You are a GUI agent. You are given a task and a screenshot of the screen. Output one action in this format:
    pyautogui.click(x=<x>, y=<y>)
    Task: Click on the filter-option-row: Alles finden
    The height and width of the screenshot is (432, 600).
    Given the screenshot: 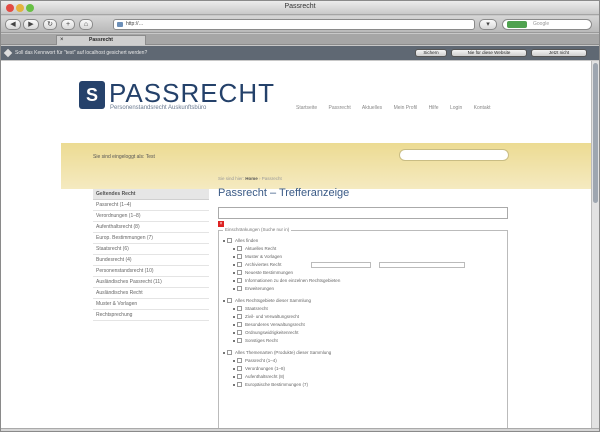 What is the action you would take?
    pyautogui.click(x=281, y=241)
    